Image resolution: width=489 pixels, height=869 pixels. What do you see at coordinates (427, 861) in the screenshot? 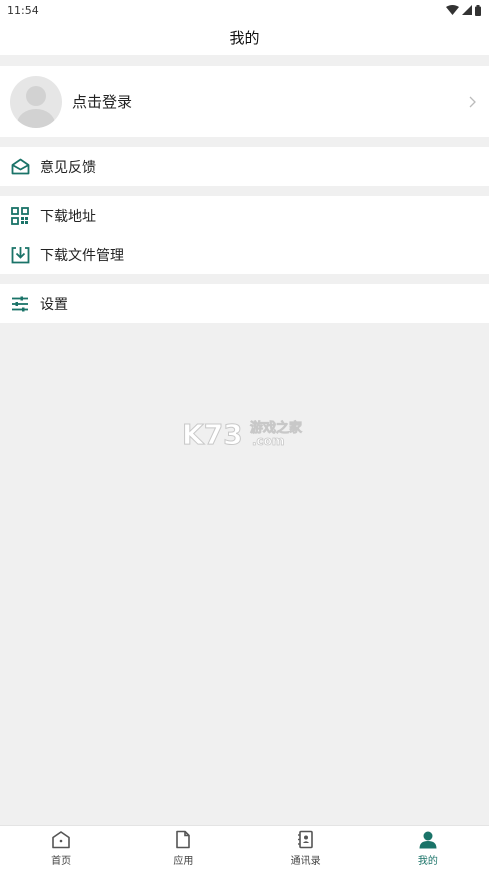
I see `nav-label-mine: 我的` at bounding box center [427, 861].